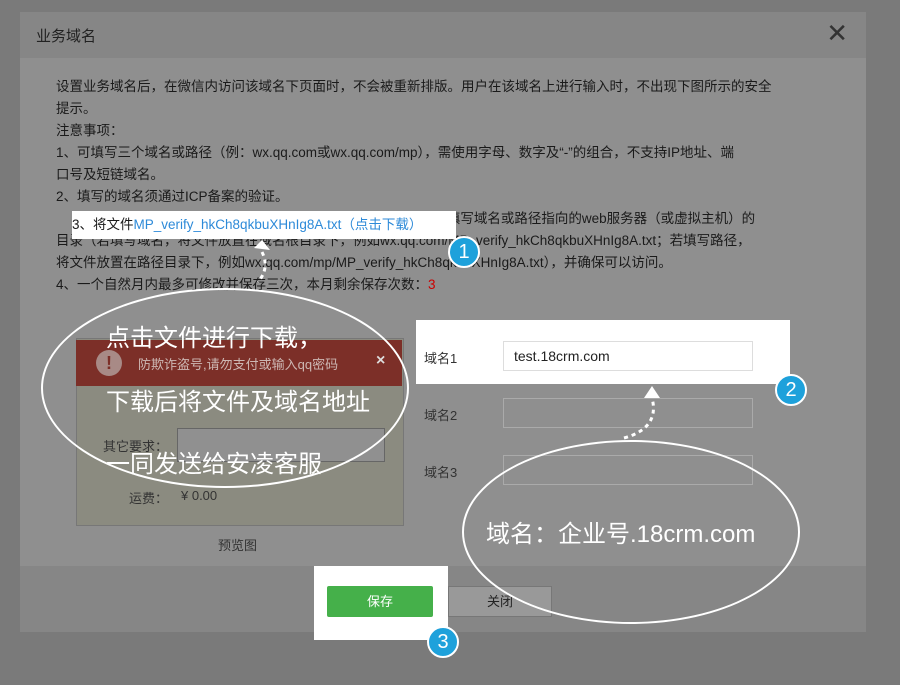  Describe the element at coordinates (262, 245) in the screenshot. I see `arrow-1-head` at that location.